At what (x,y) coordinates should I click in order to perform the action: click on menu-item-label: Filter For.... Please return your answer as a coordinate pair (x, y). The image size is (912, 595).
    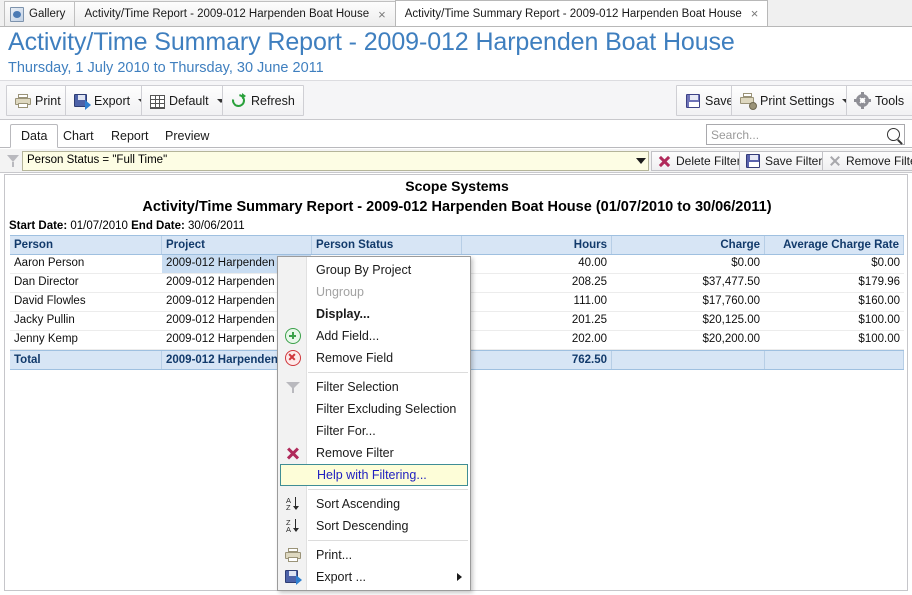
    Looking at the image, I should click on (346, 431).